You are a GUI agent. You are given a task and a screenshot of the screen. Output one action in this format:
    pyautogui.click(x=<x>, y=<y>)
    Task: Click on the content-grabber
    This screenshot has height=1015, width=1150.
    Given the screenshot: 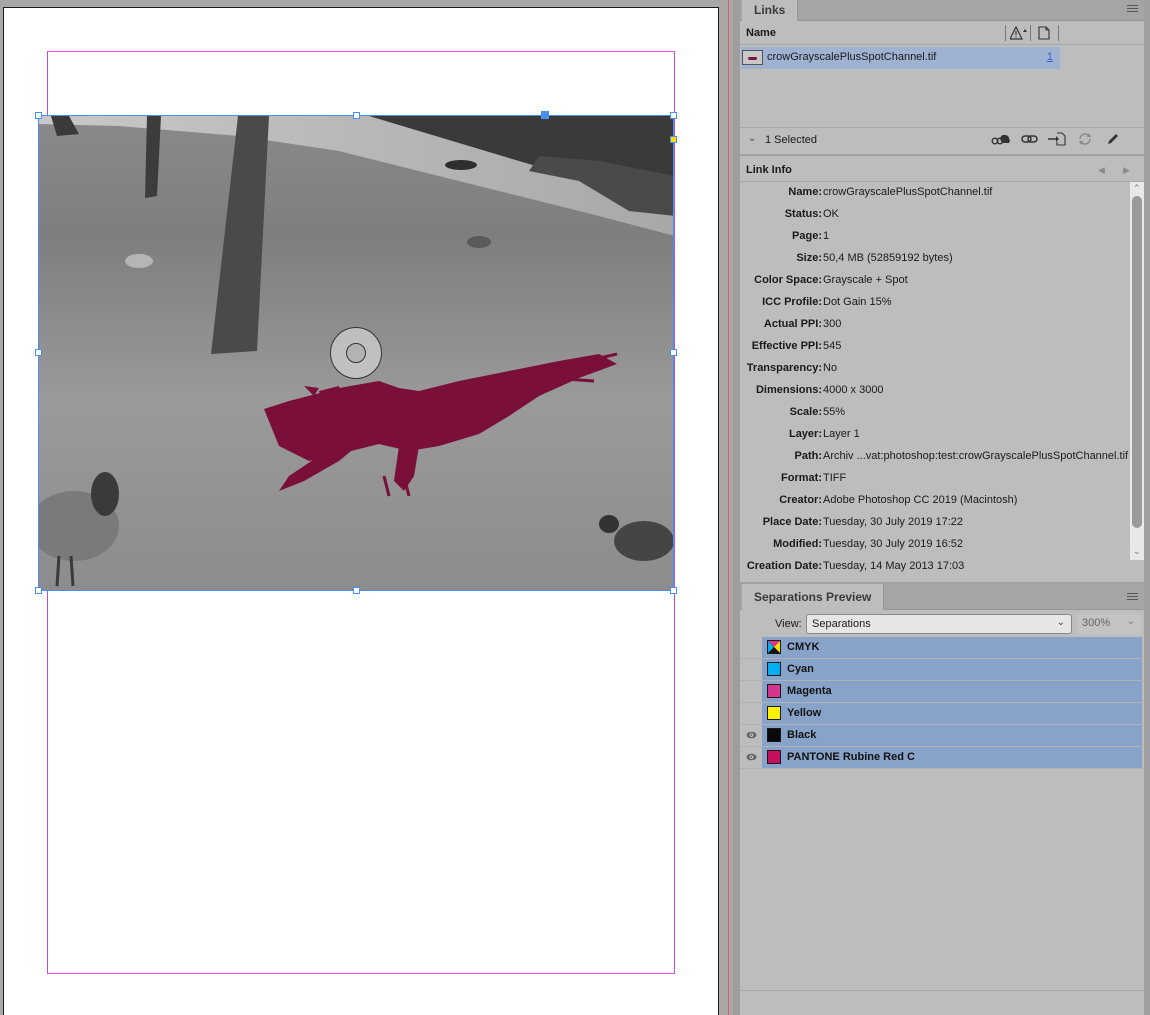 What is the action you would take?
    pyautogui.click(x=356, y=353)
    